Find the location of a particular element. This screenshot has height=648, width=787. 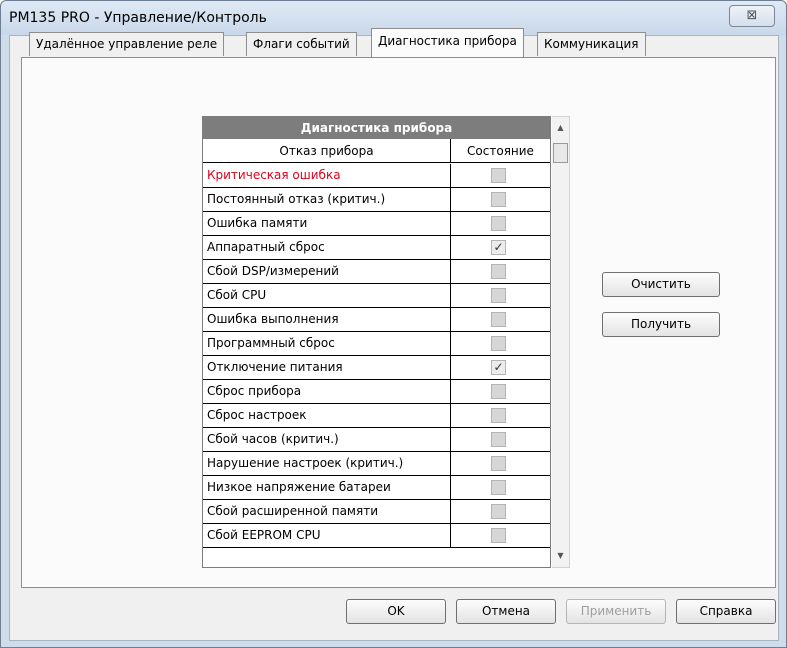

row-label: Нарушение настроек (критич.) is located at coordinates (327, 463).